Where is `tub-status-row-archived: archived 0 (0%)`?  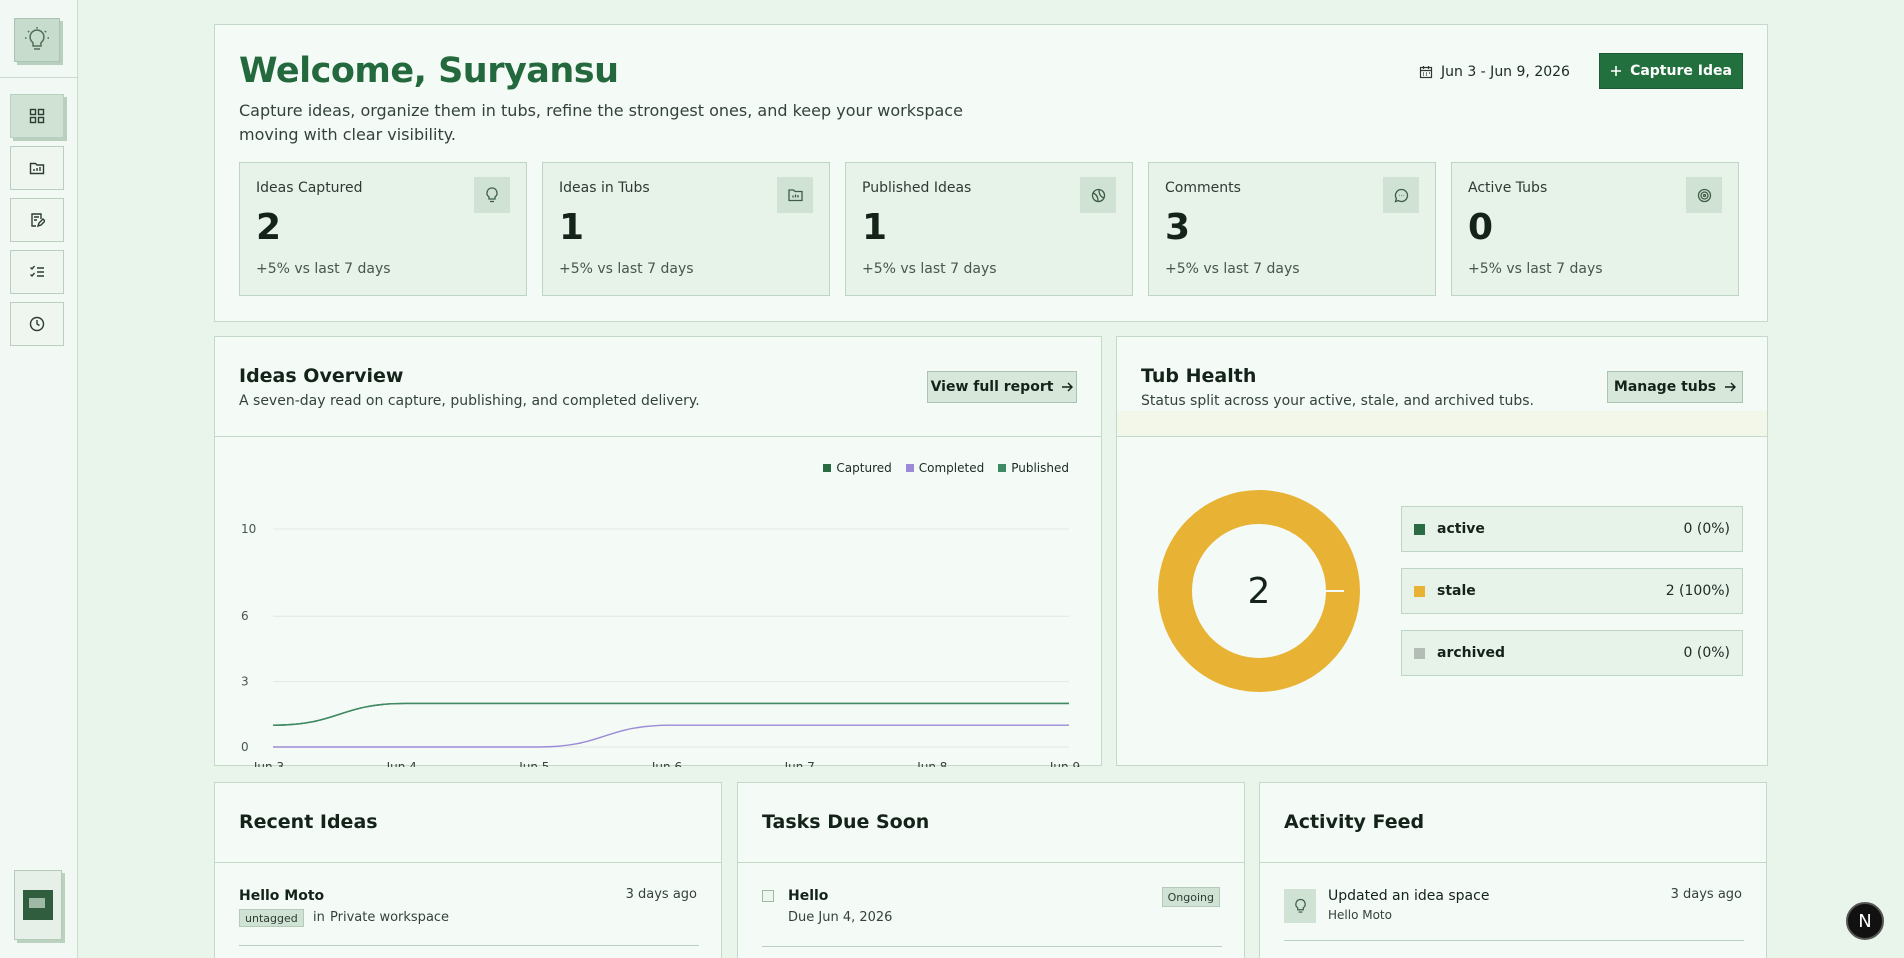 tub-status-row-archived: archived 0 (0%) is located at coordinates (1572, 653).